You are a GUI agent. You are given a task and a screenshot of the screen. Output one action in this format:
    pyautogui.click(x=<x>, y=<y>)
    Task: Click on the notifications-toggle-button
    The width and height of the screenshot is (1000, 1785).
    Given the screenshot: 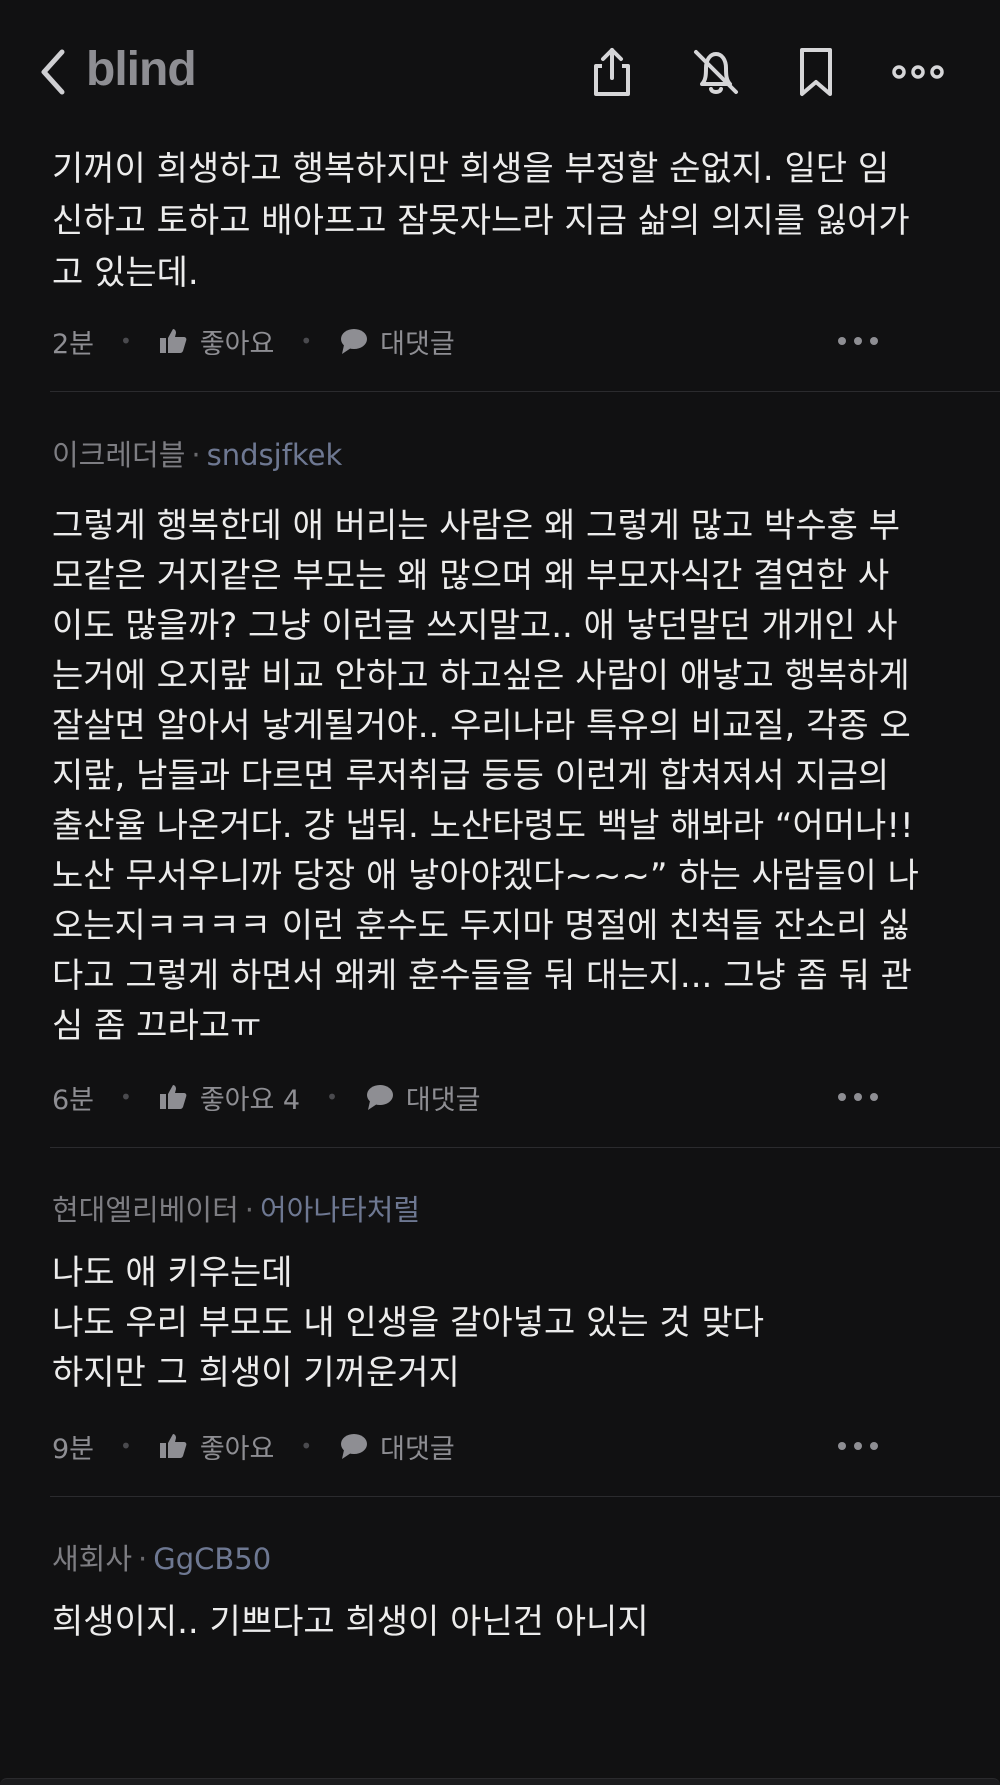 What is the action you would take?
    pyautogui.click(x=716, y=72)
    